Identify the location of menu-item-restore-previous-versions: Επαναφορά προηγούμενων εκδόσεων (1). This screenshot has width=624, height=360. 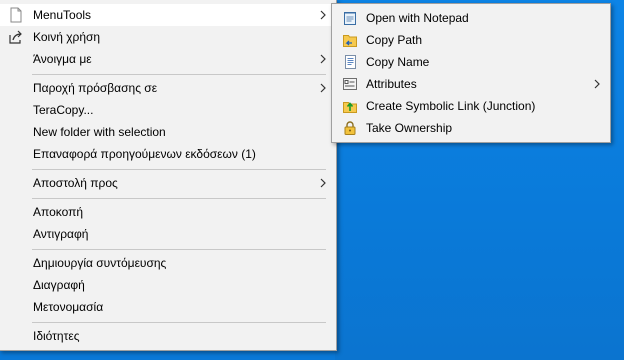
(168, 154).